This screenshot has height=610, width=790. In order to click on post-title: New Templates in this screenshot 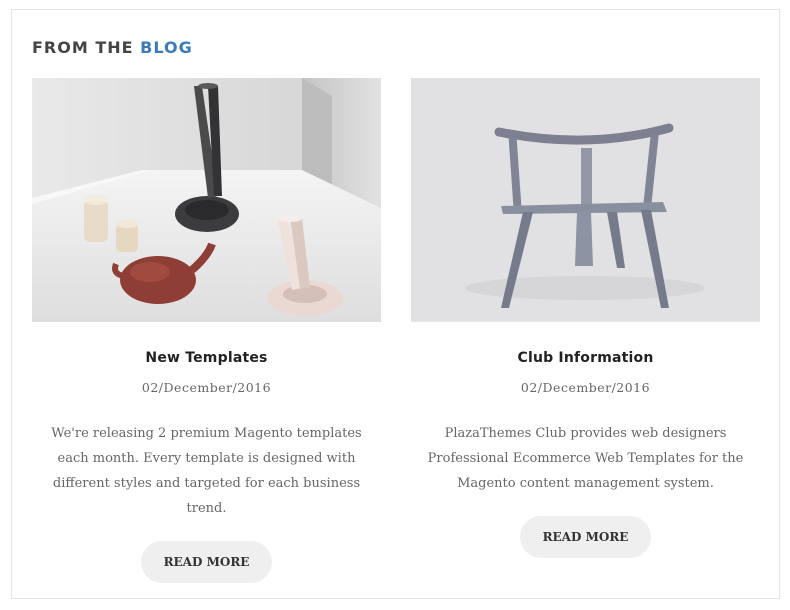, I will do `click(206, 358)`.